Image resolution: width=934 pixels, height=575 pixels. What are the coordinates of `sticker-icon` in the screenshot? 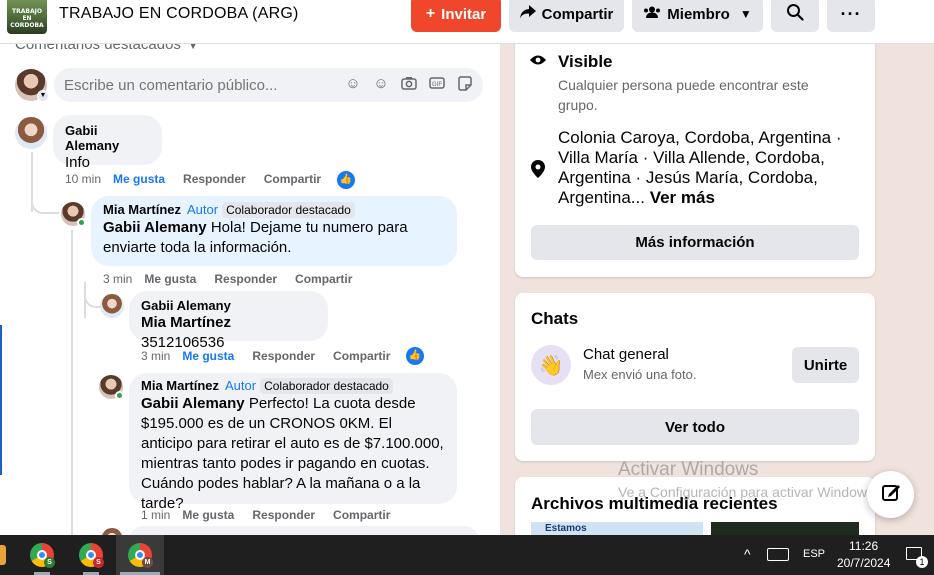 It's located at (465, 84).